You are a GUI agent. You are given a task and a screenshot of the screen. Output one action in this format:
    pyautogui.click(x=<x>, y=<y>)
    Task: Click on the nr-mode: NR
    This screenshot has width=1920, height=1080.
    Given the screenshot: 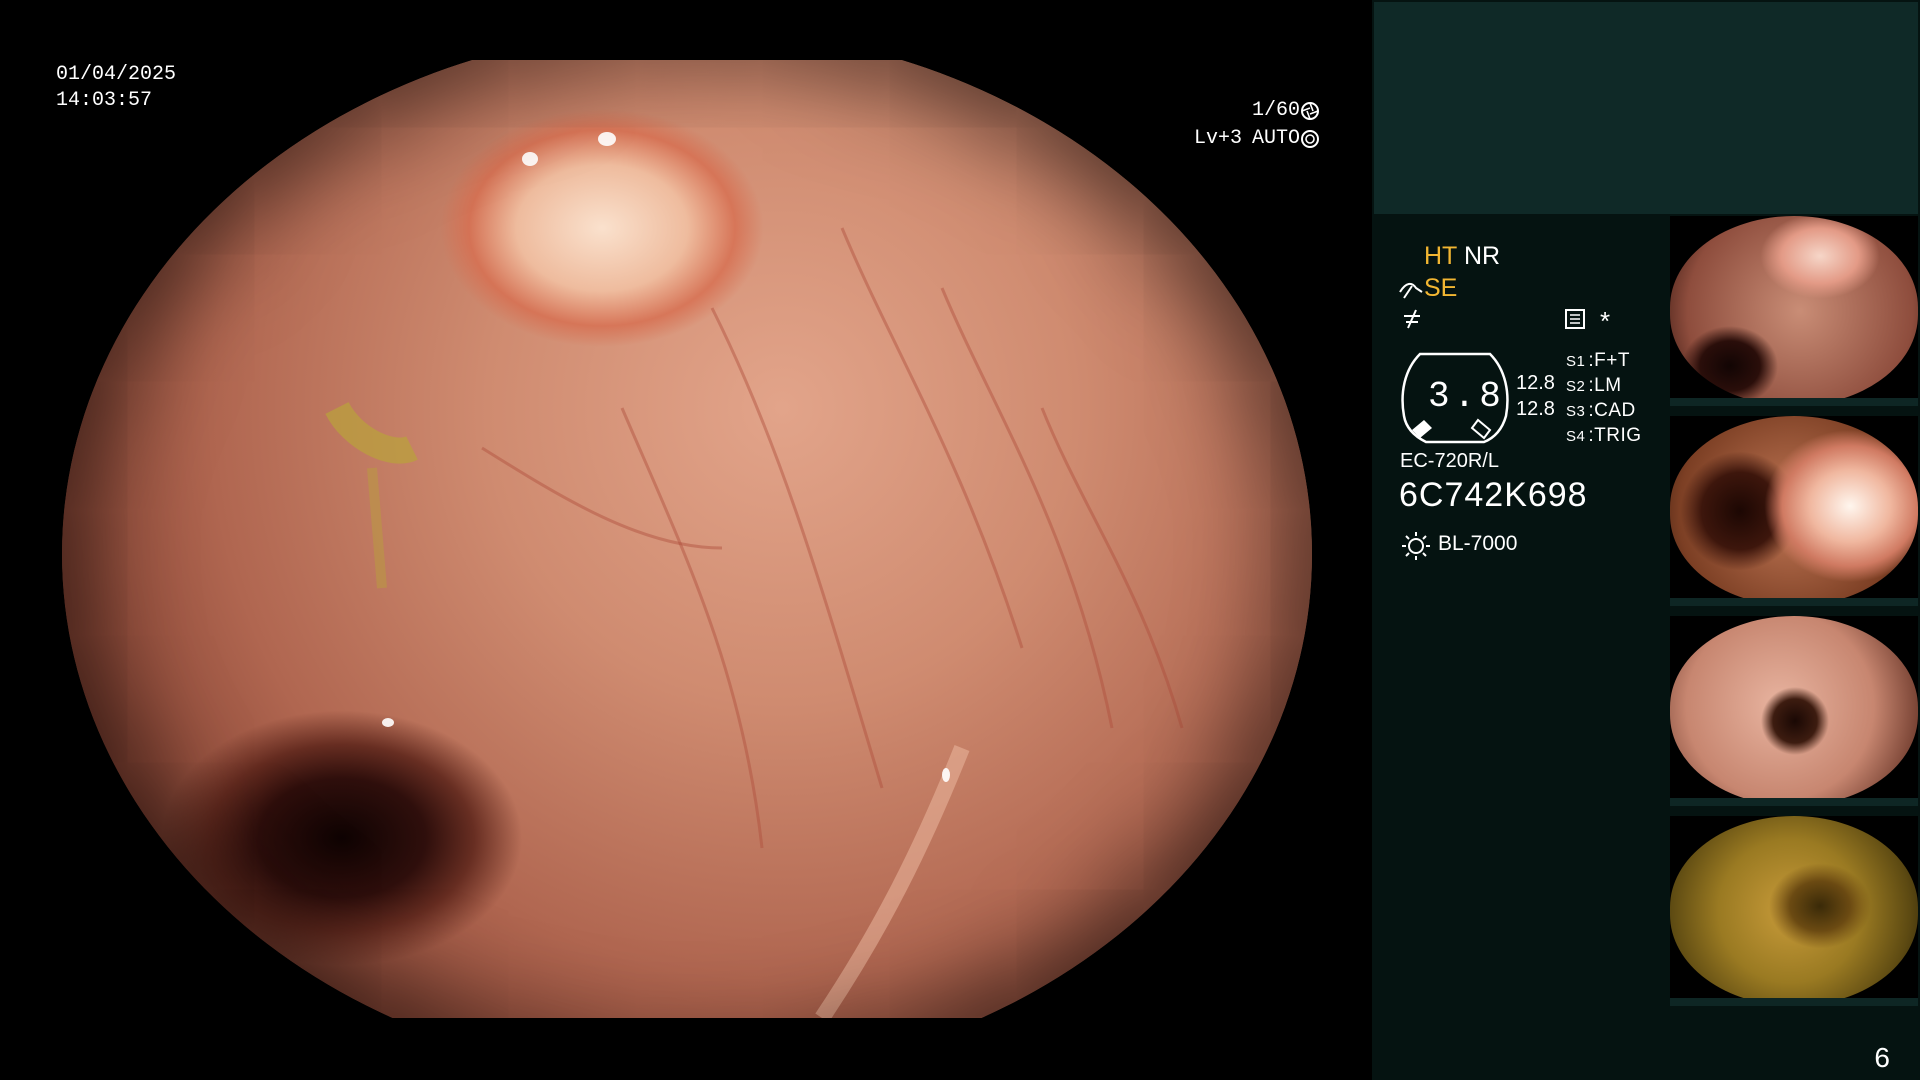 What is the action you would take?
    pyautogui.click(x=1482, y=256)
    